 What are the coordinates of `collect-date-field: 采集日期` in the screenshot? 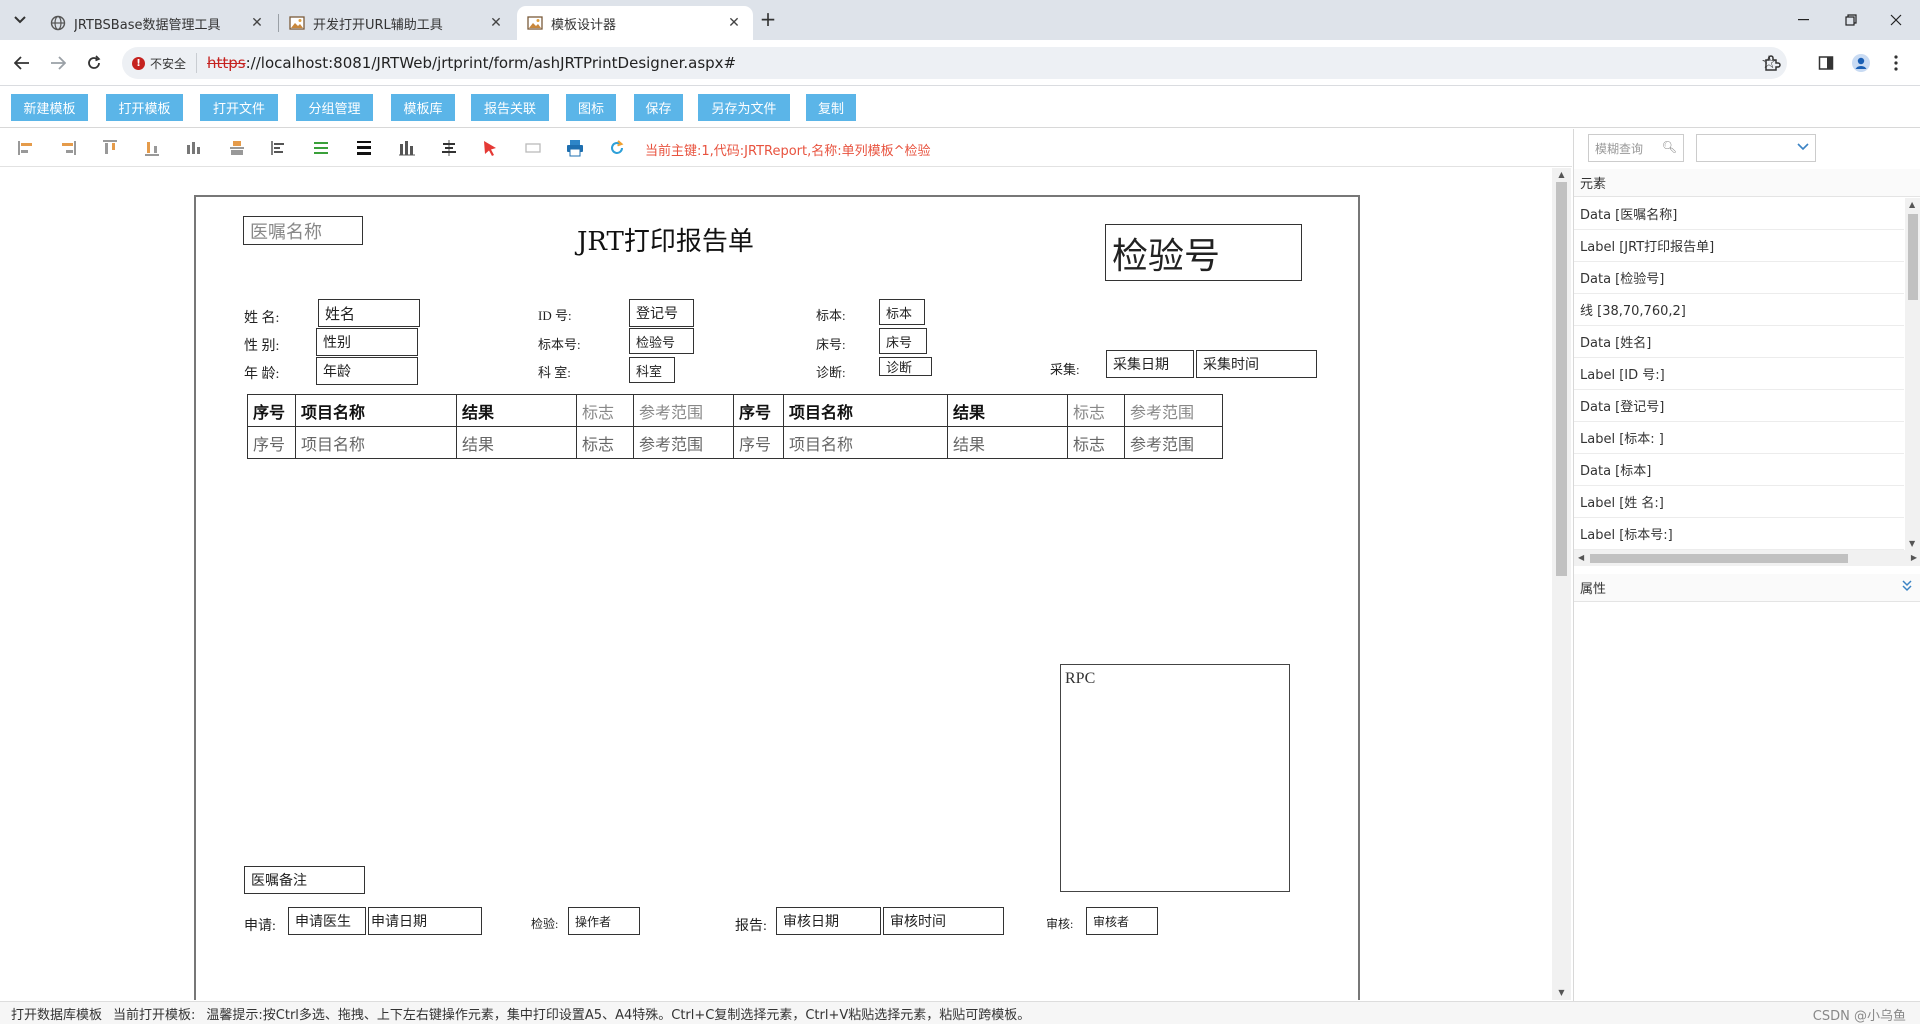 It's located at (1150, 364).